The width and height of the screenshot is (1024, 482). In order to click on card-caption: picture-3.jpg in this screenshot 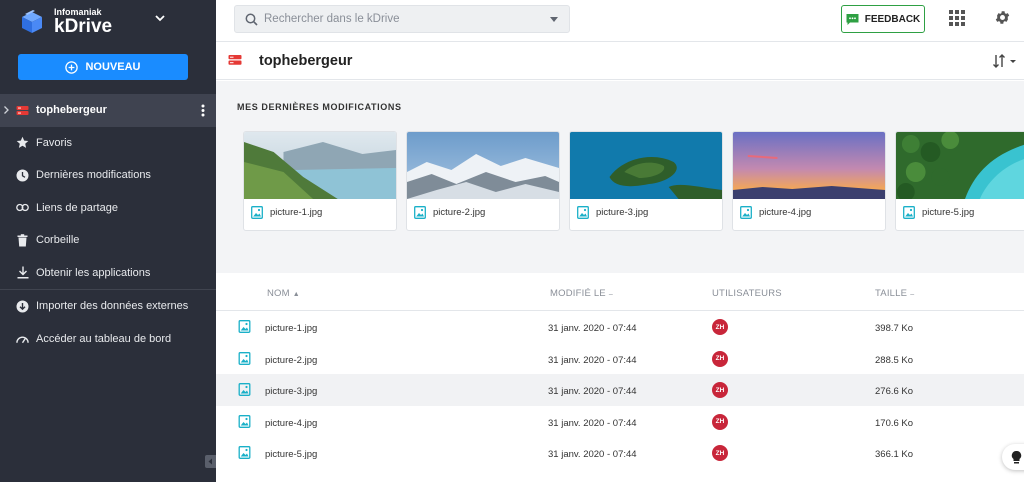, I will do `click(612, 212)`.